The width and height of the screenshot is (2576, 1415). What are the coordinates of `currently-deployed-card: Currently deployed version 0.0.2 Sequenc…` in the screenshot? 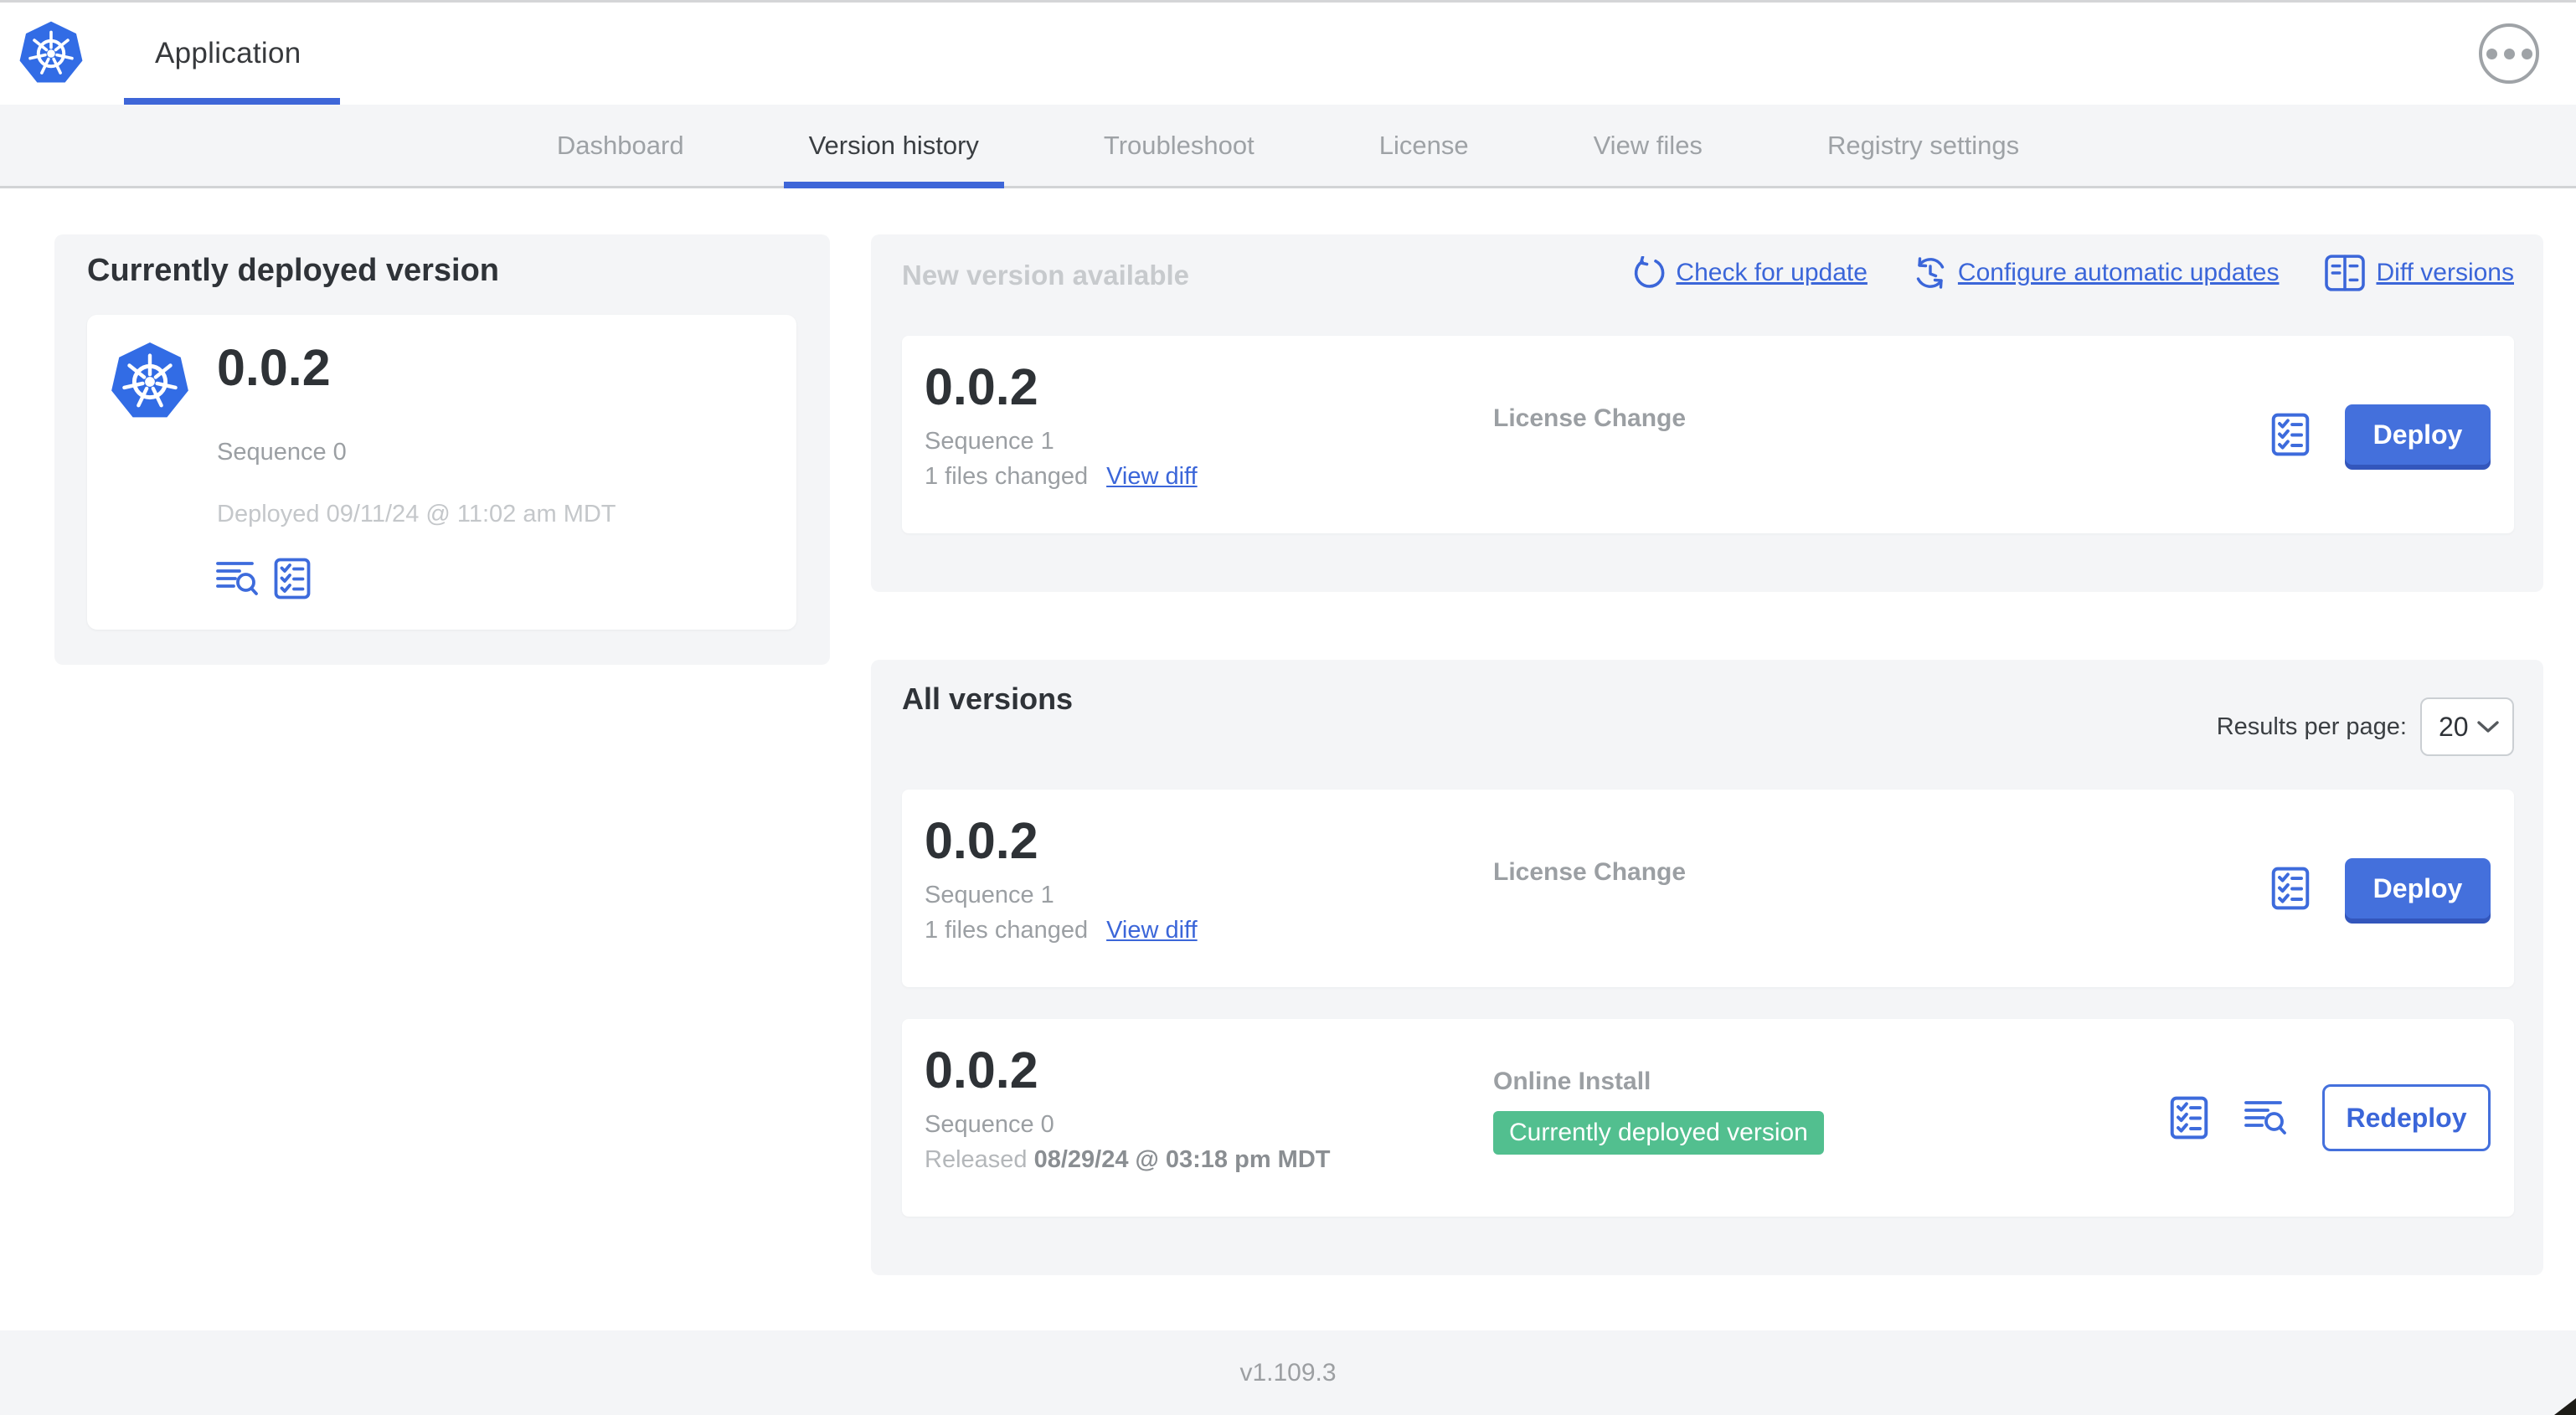 It's located at (442, 449).